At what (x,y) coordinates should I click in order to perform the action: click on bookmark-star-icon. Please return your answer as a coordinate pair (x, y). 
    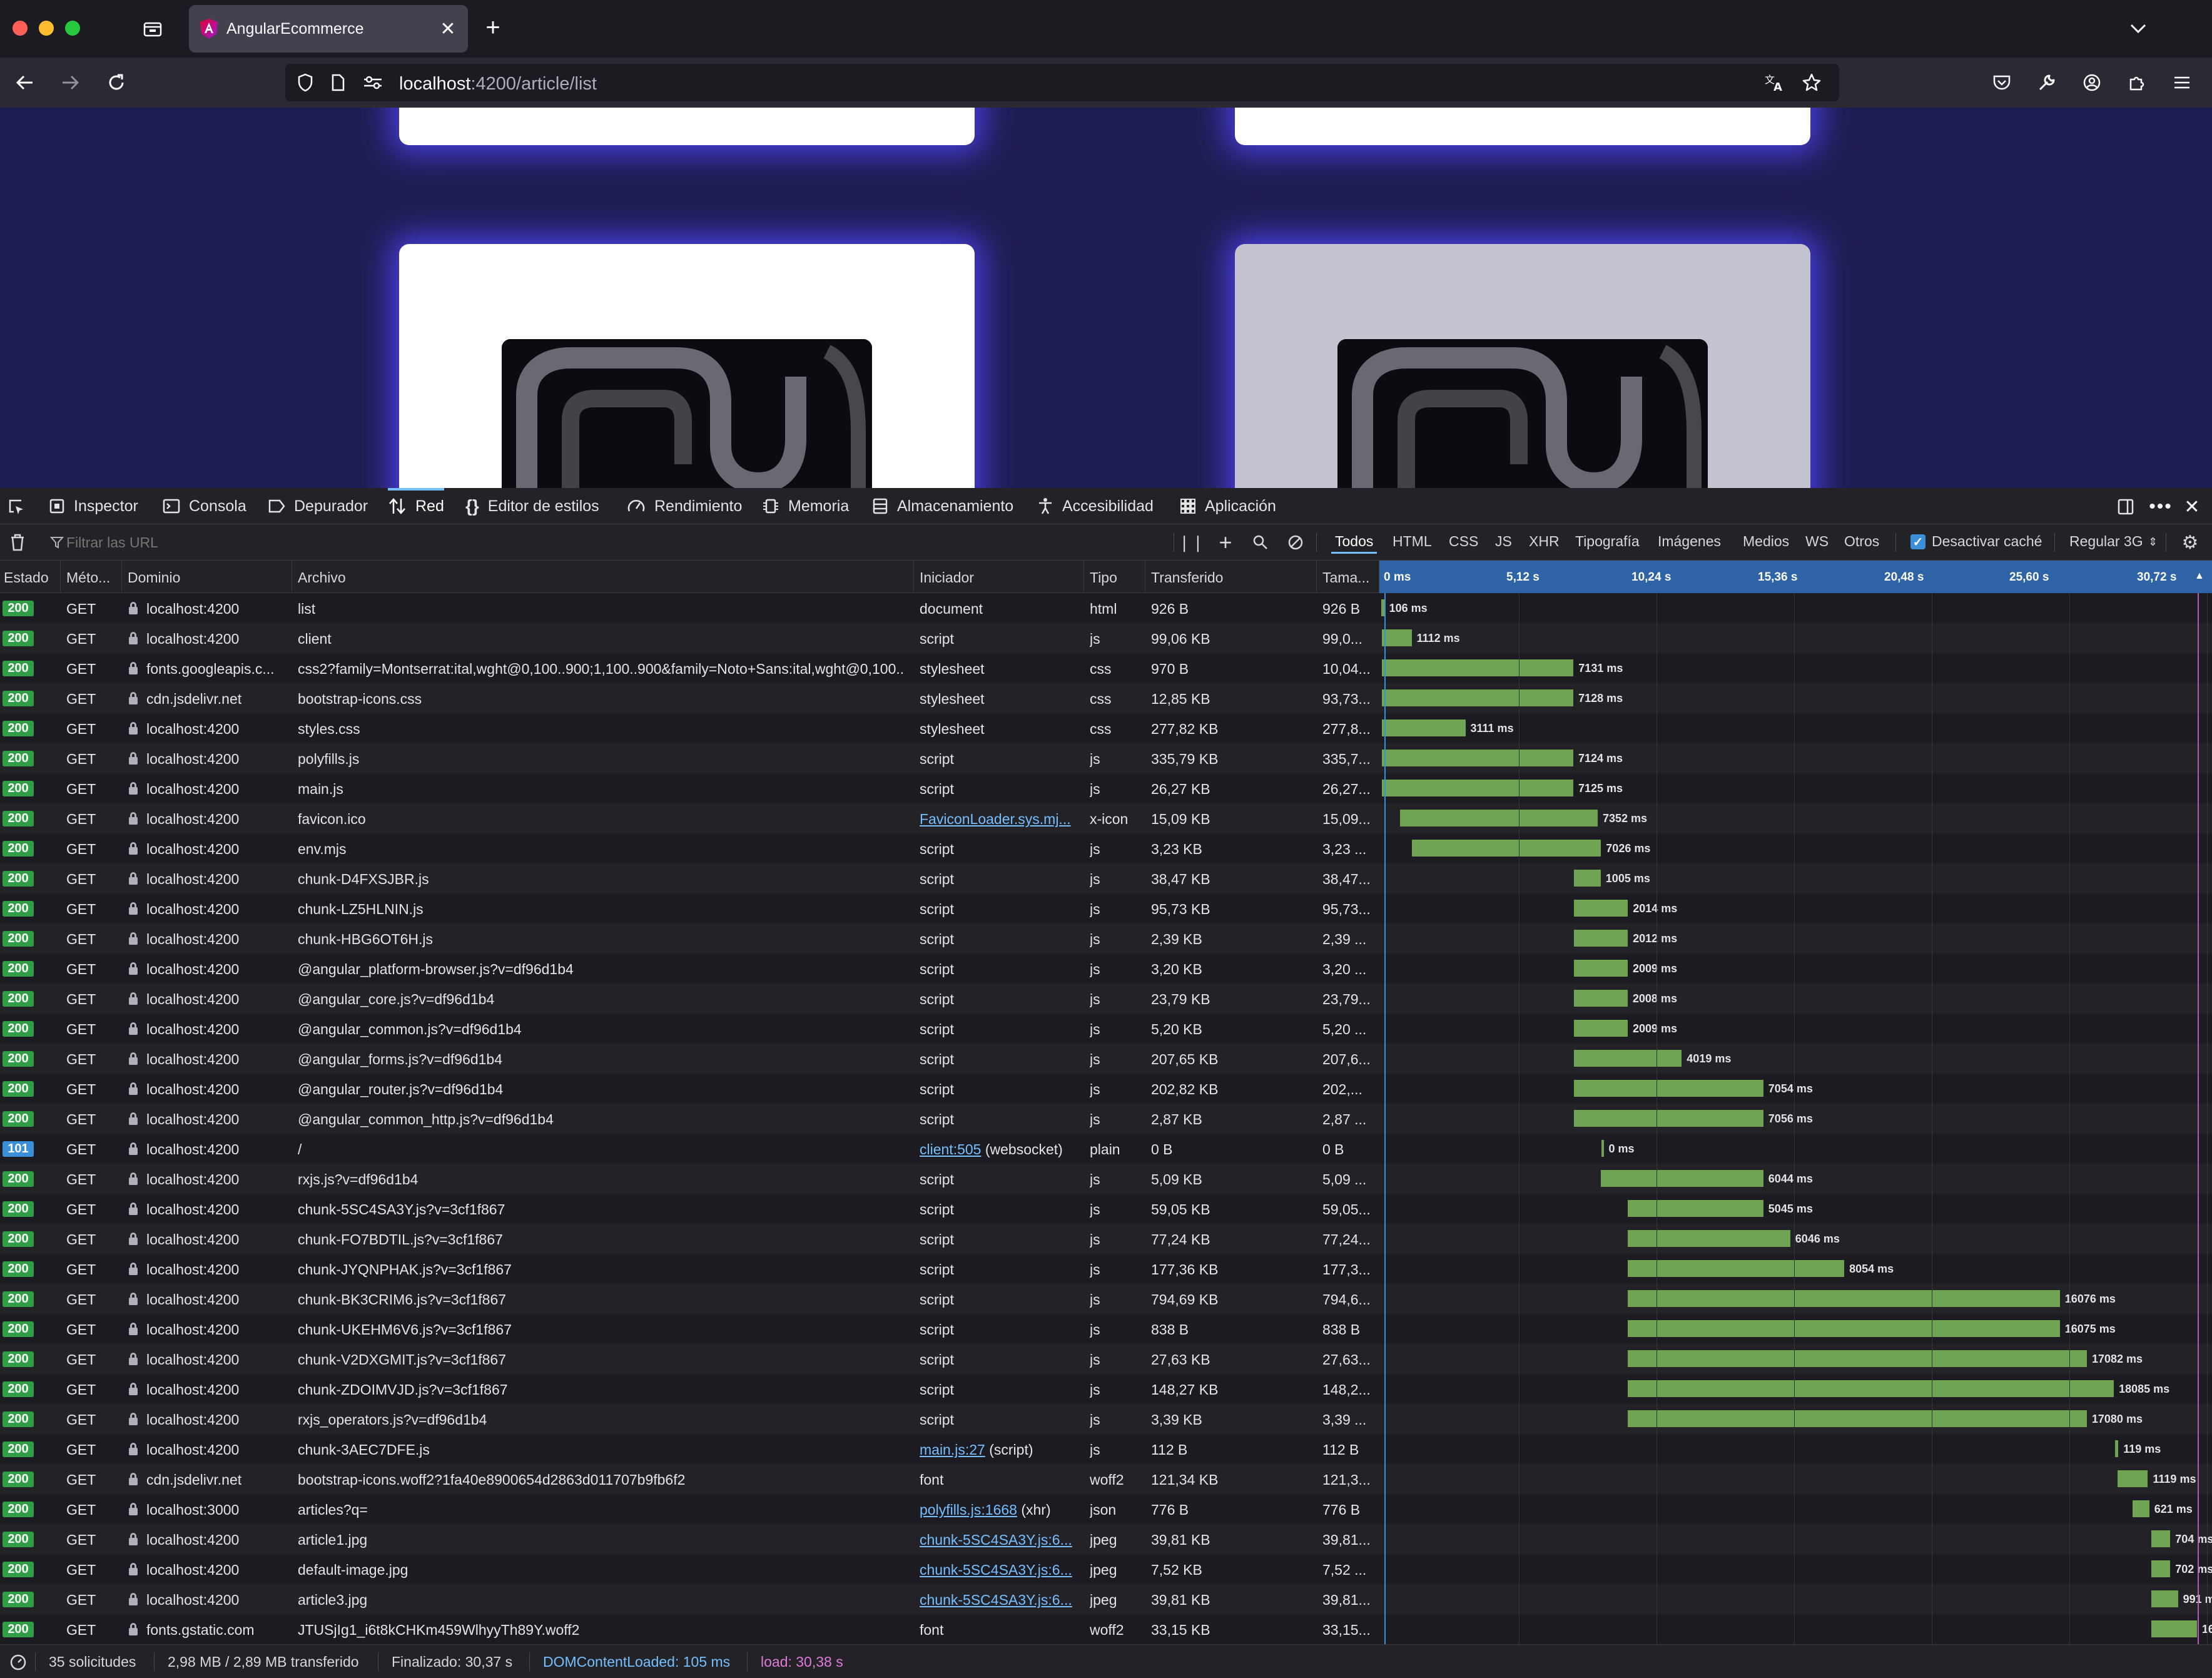
    Looking at the image, I should click on (1811, 83).